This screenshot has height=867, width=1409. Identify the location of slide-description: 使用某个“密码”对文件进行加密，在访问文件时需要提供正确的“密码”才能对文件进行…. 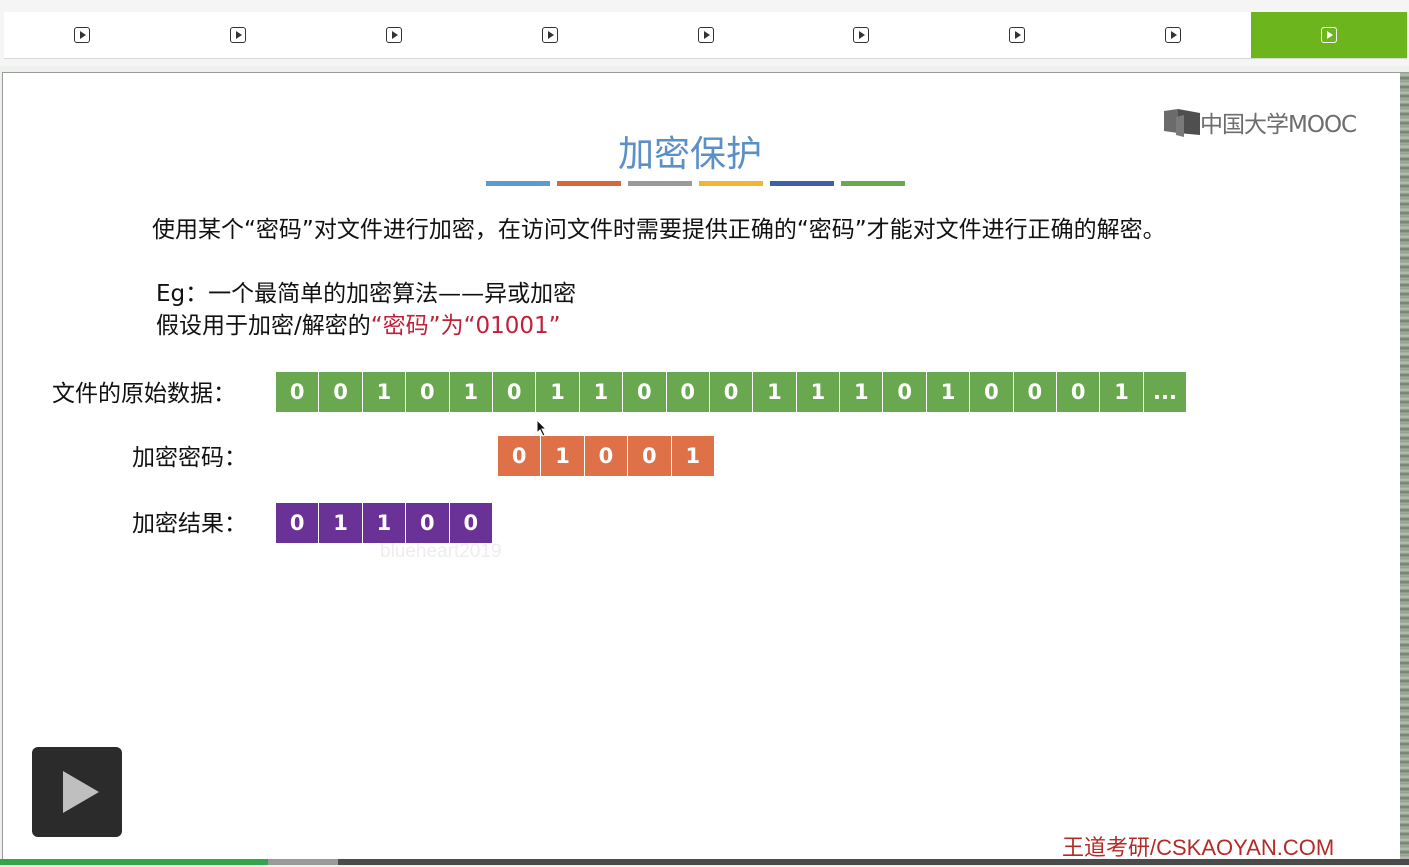
(659, 230).